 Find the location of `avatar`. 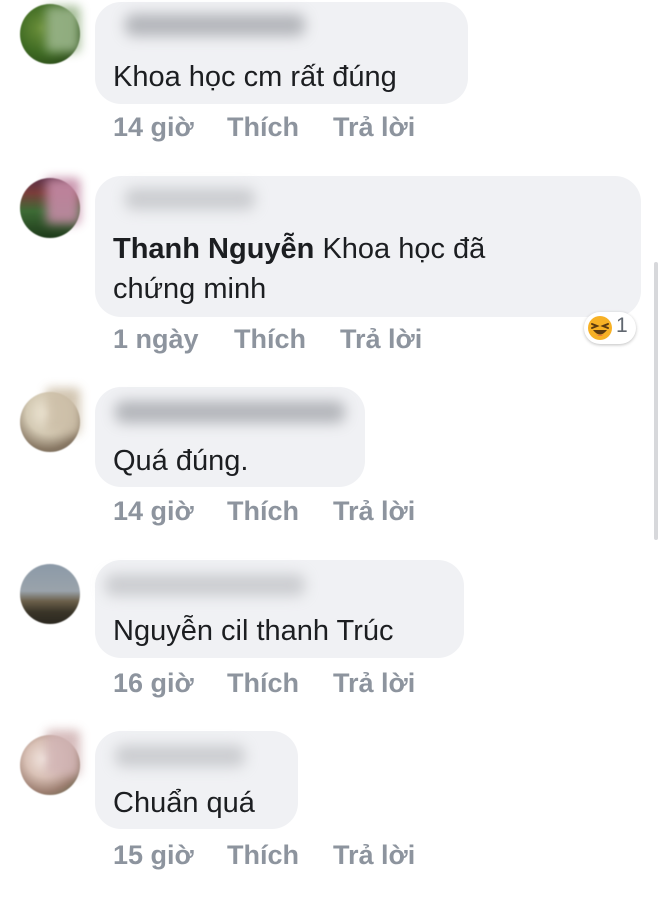

avatar is located at coordinates (50, 594).